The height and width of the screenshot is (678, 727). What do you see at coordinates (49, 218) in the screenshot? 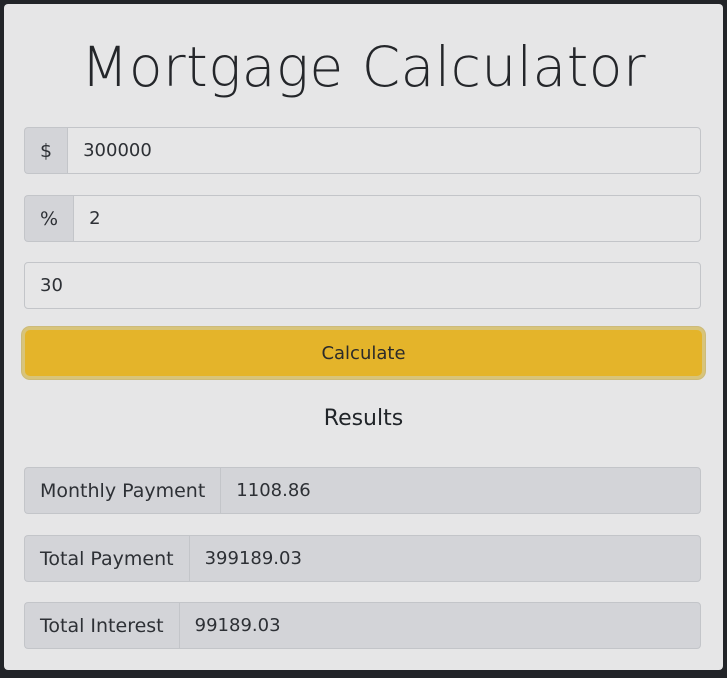
I see `percent-addon: %` at bounding box center [49, 218].